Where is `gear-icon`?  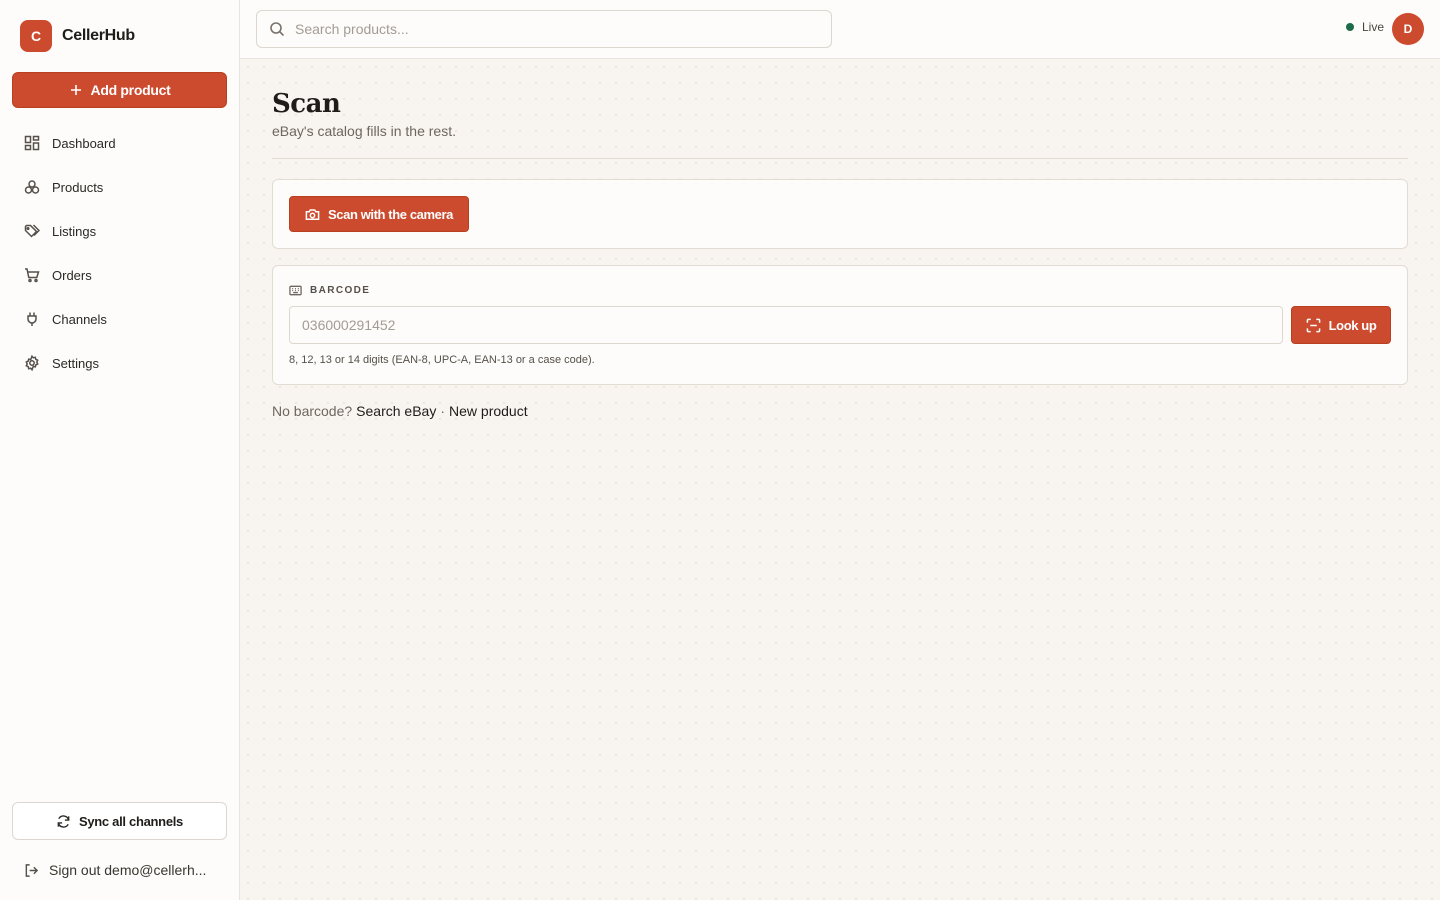 gear-icon is located at coordinates (32, 363).